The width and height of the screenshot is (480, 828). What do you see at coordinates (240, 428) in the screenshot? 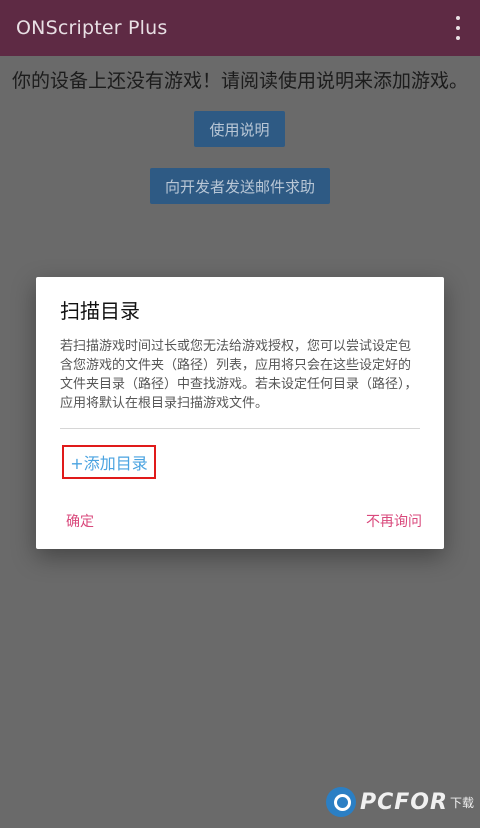
I see `dialog-divider` at bounding box center [240, 428].